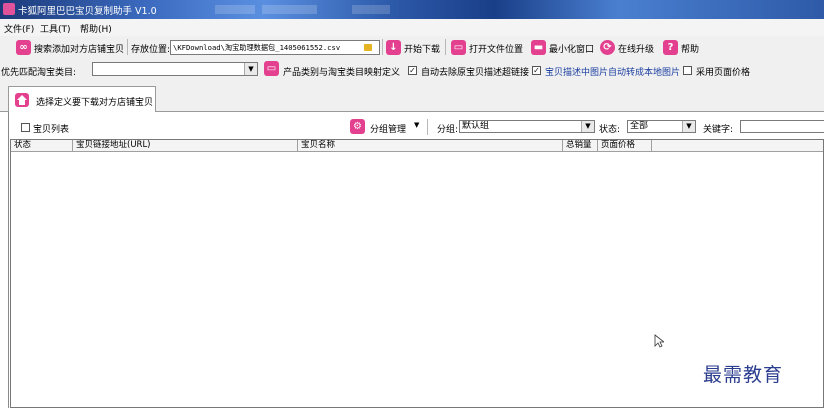 This screenshot has width=824, height=408. Describe the element at coordinates (527, 126) in the screenshot. I see `group-select: 默认组 ▼` at that location.